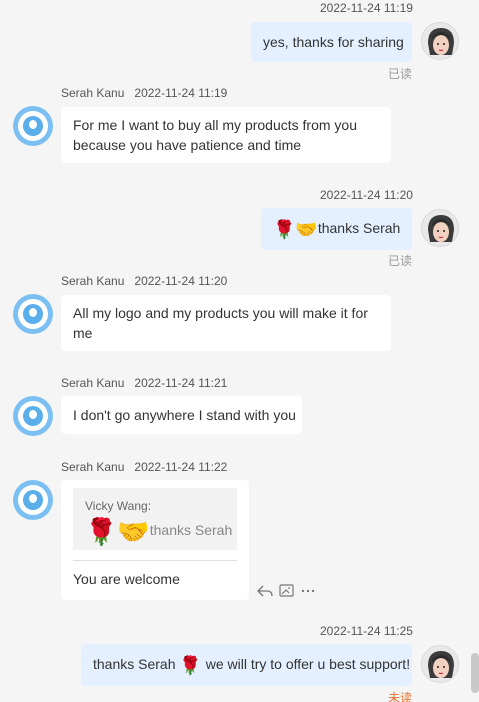  What do you see at coordinates (400, 696) in the screenshot?
I see `unread-status: 未读` at bounding box center [400, 696].